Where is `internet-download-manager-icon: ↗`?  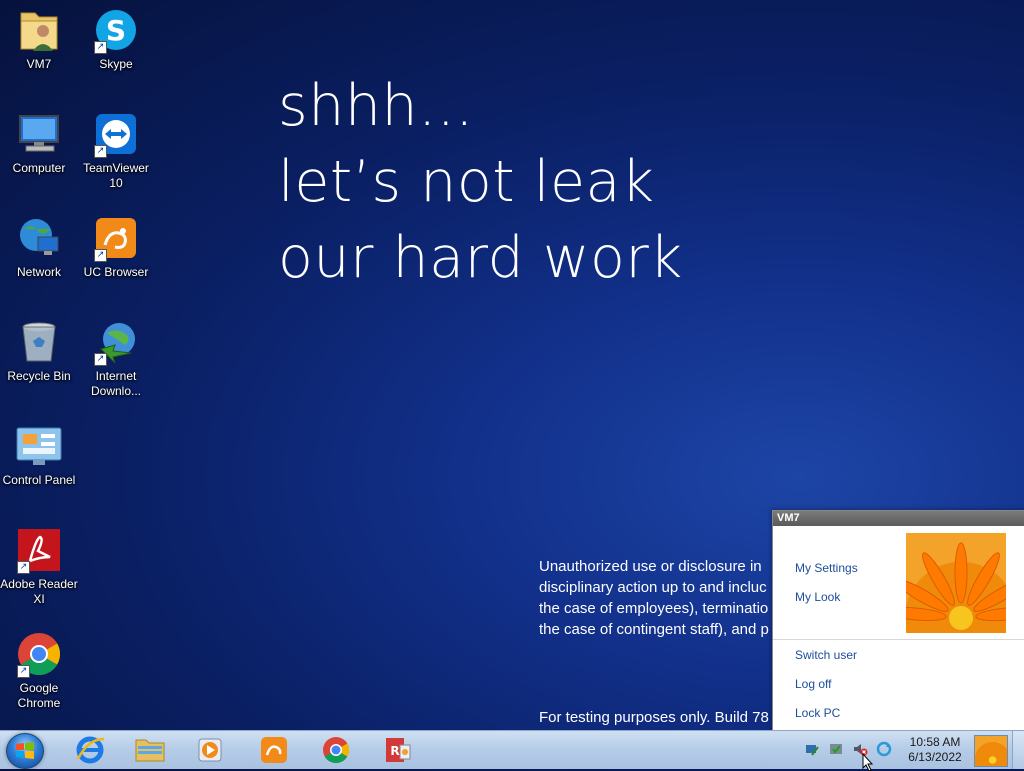
internet-download-manager-icon: ↗ is located at coordinates (116, 342).